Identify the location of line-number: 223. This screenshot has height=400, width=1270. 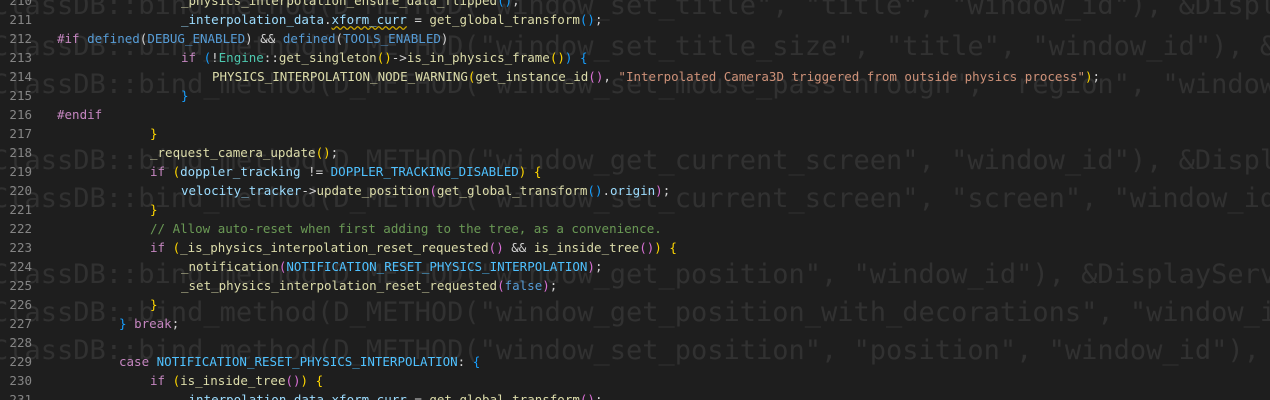
(20, 247).